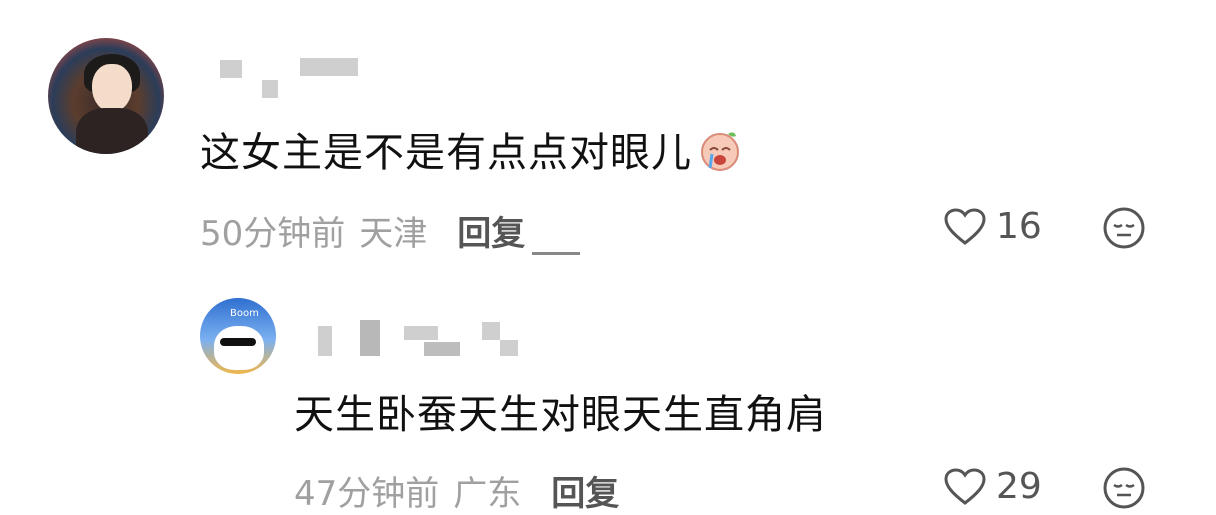  I want to click on like-button: 29, so click(993, 486).